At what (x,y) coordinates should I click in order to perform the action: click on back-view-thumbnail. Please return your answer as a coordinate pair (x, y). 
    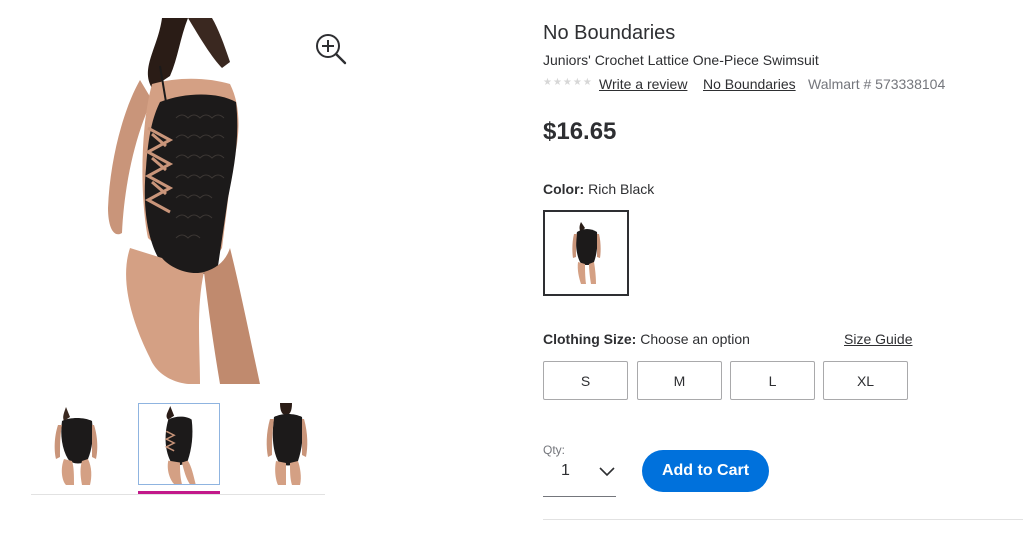
    Looking at the image, I should click on (287, 444).